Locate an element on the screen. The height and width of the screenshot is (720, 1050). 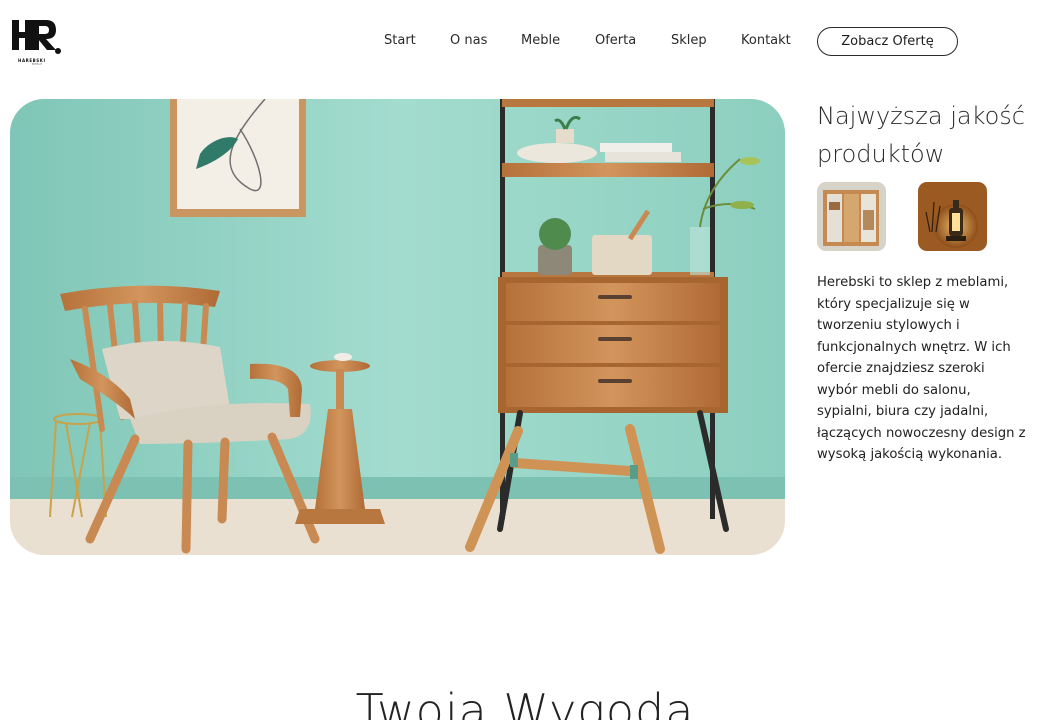
product-thumbnail-lamp is located at coordinates (952, 216).